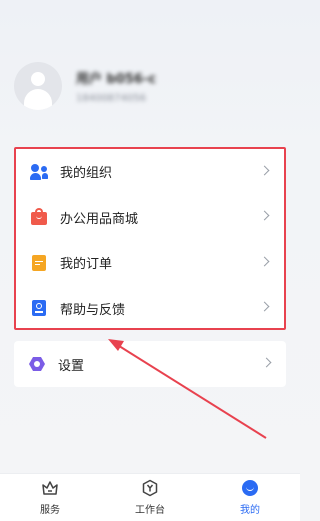  Describe the element at coordinates (150, 263) in the screenshot. I see `menu-item-my-orders: 我的订单` at that location.